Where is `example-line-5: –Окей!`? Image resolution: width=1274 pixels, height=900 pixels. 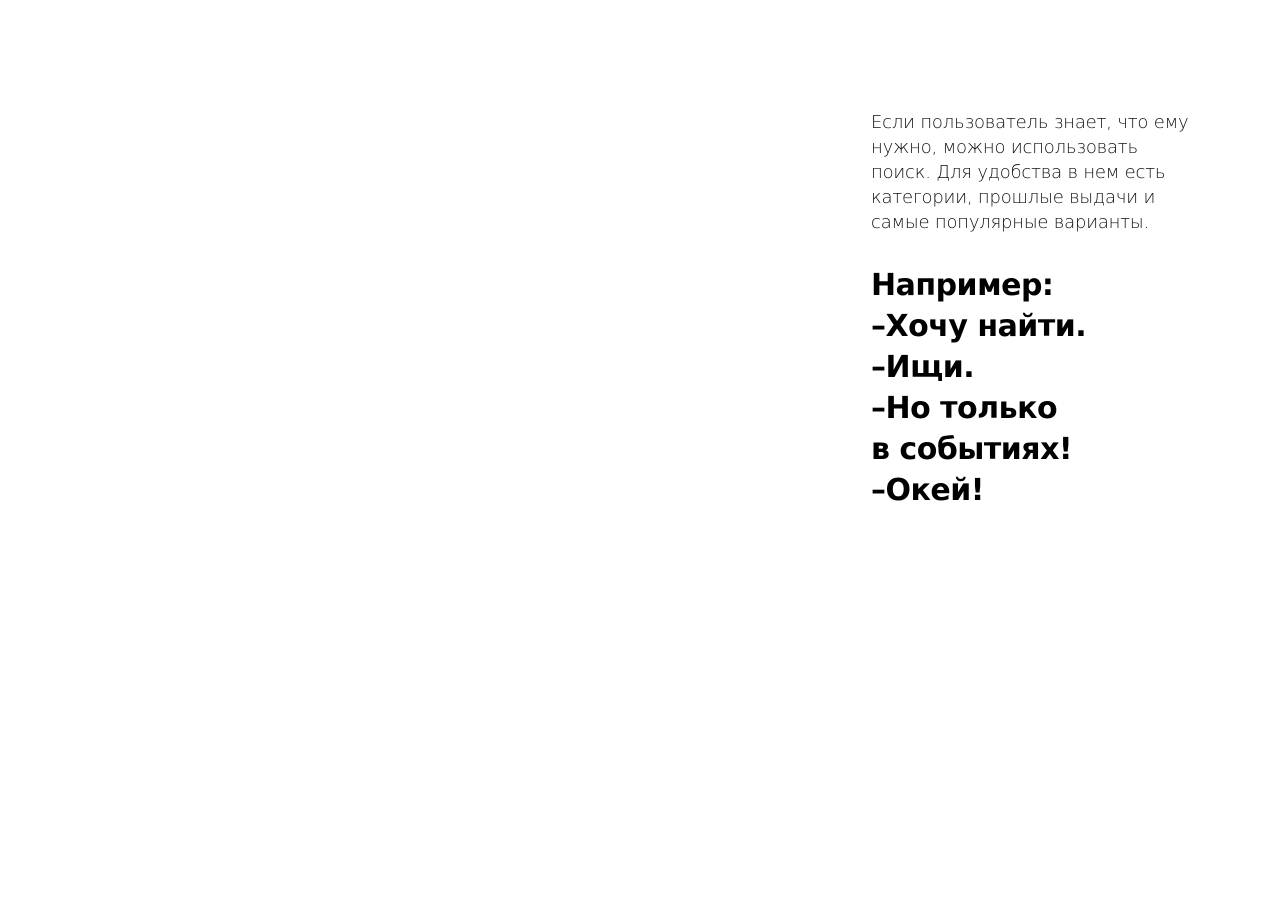 example-line-5: –Окей! is located at coordinates (927, 490).